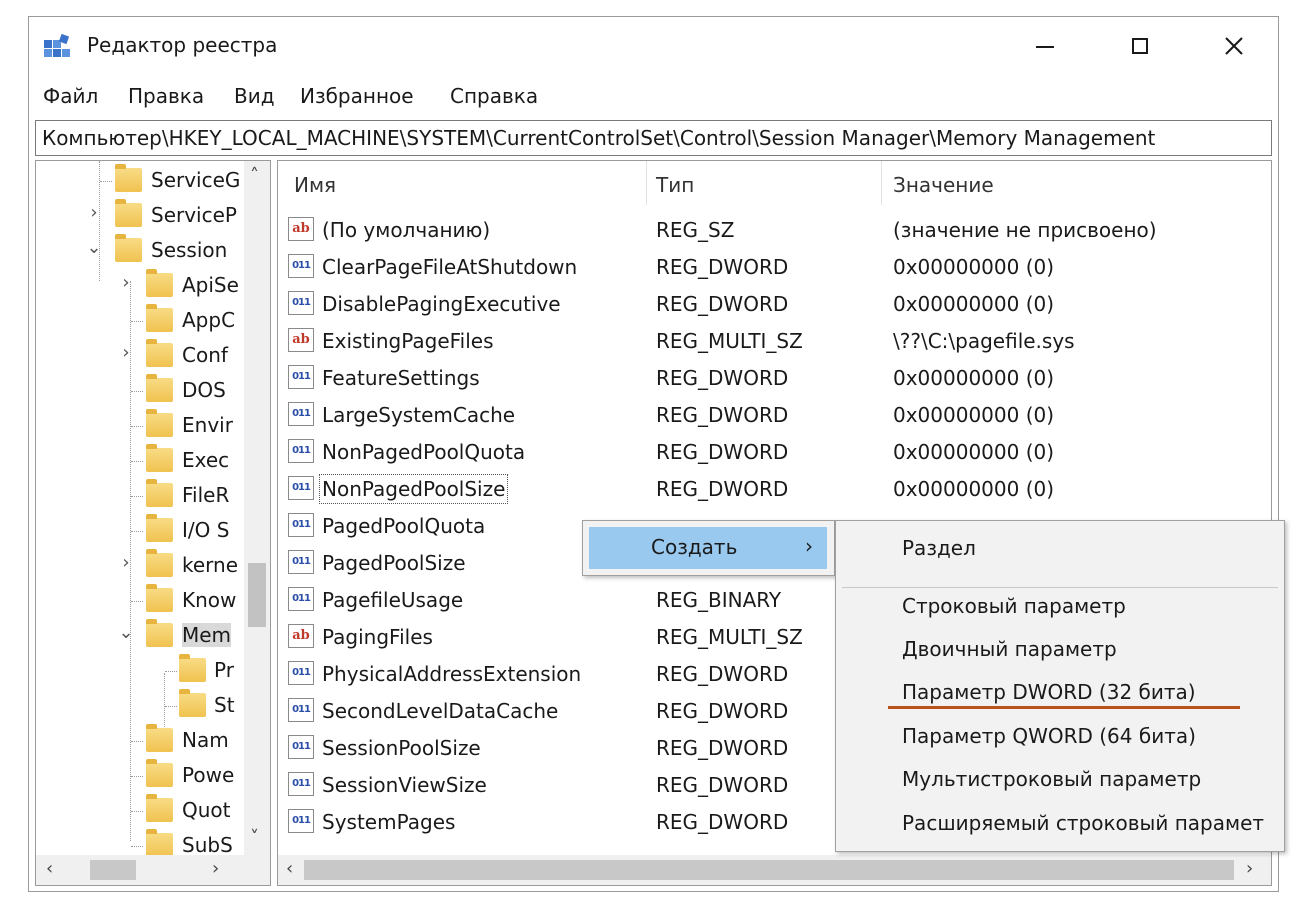 The image size is (1300, 910). Describe the element at coordinates (809, 546) in the screenshot. I see `submenu-arrow-icon: ›` at that location.